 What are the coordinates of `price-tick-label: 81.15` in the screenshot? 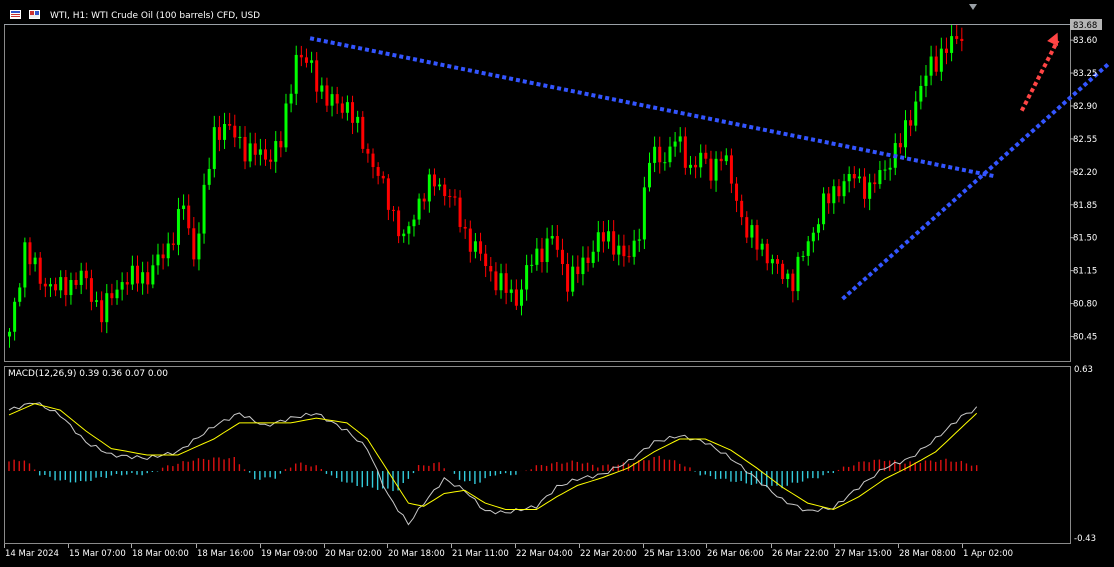 It's located at (1085, 272).